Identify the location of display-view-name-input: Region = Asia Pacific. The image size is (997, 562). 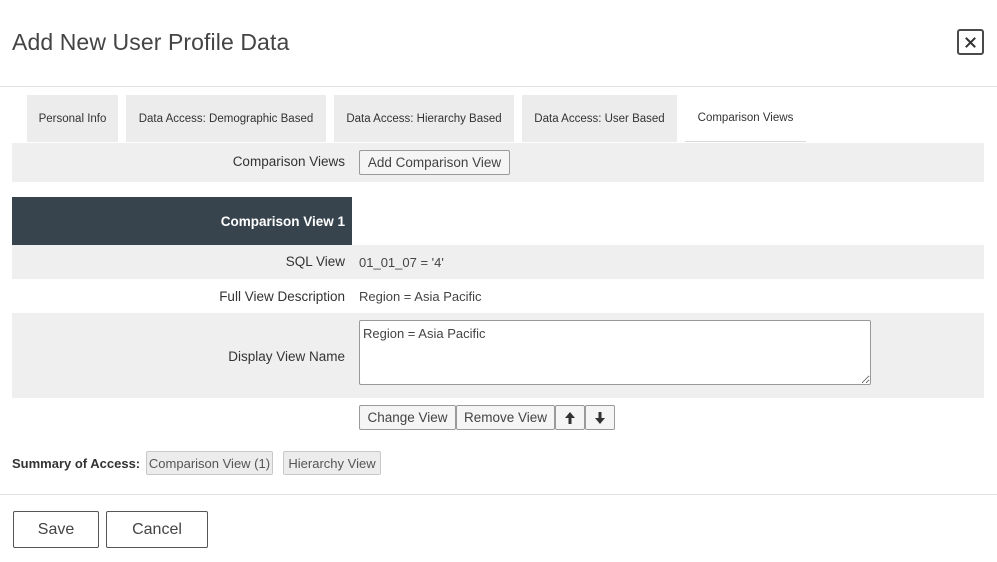
(615, 352).